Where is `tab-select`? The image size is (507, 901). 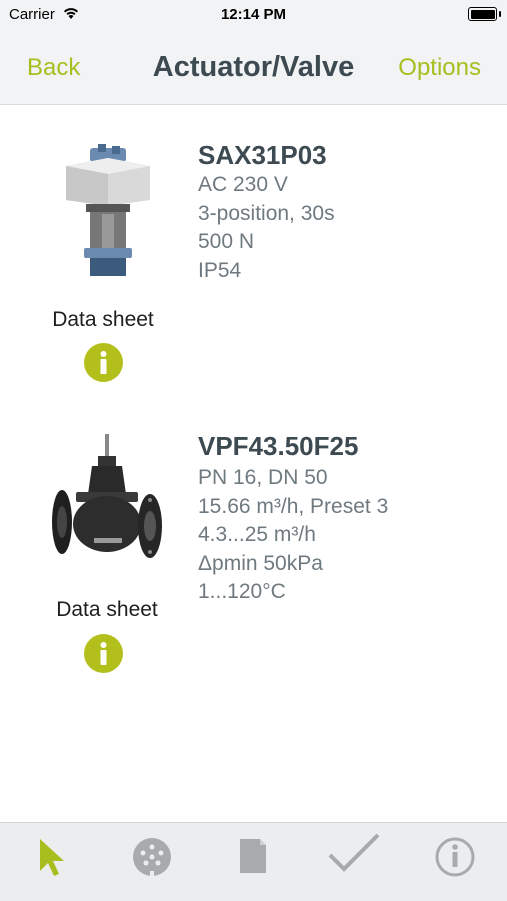
tab-select is located at coordinates (52, 857).